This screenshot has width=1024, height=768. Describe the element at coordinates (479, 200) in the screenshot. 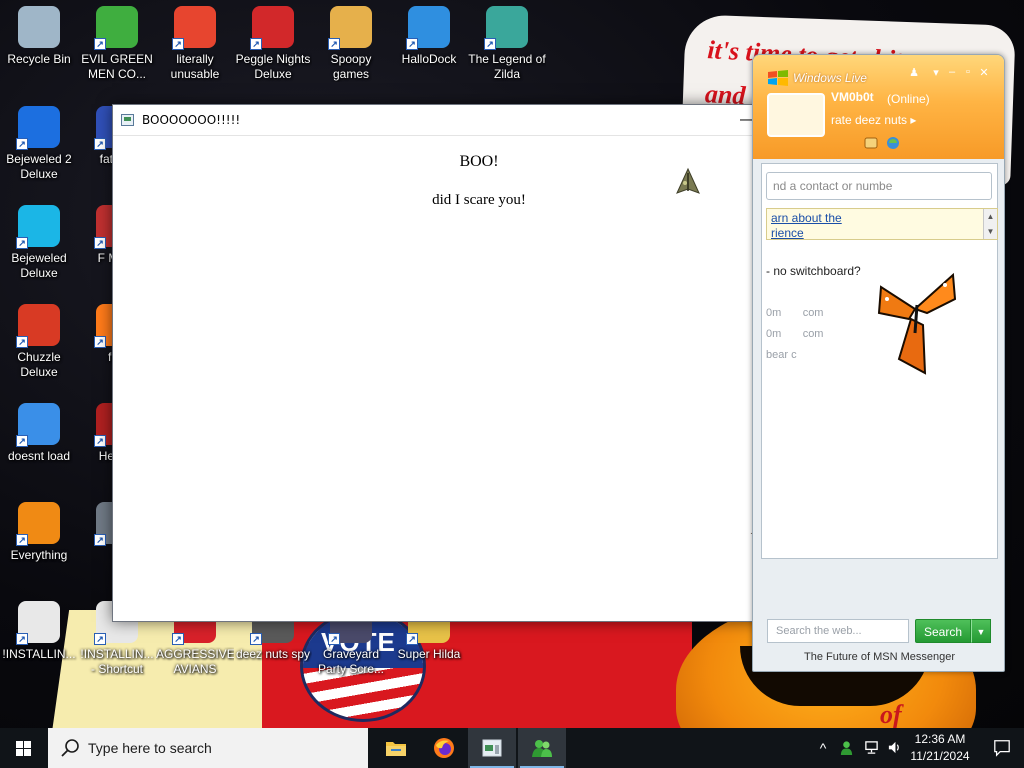

I see `boo-subtext: did I scare you!` at that location.